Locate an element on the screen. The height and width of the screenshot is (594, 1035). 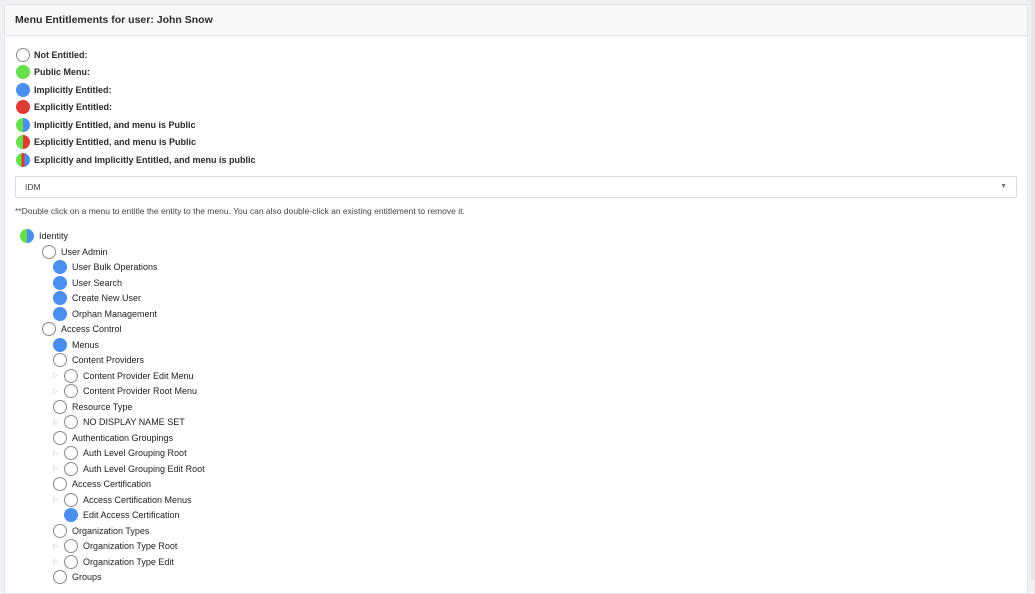
menu-tree-node: Menus is located at coordinates (516, 345).